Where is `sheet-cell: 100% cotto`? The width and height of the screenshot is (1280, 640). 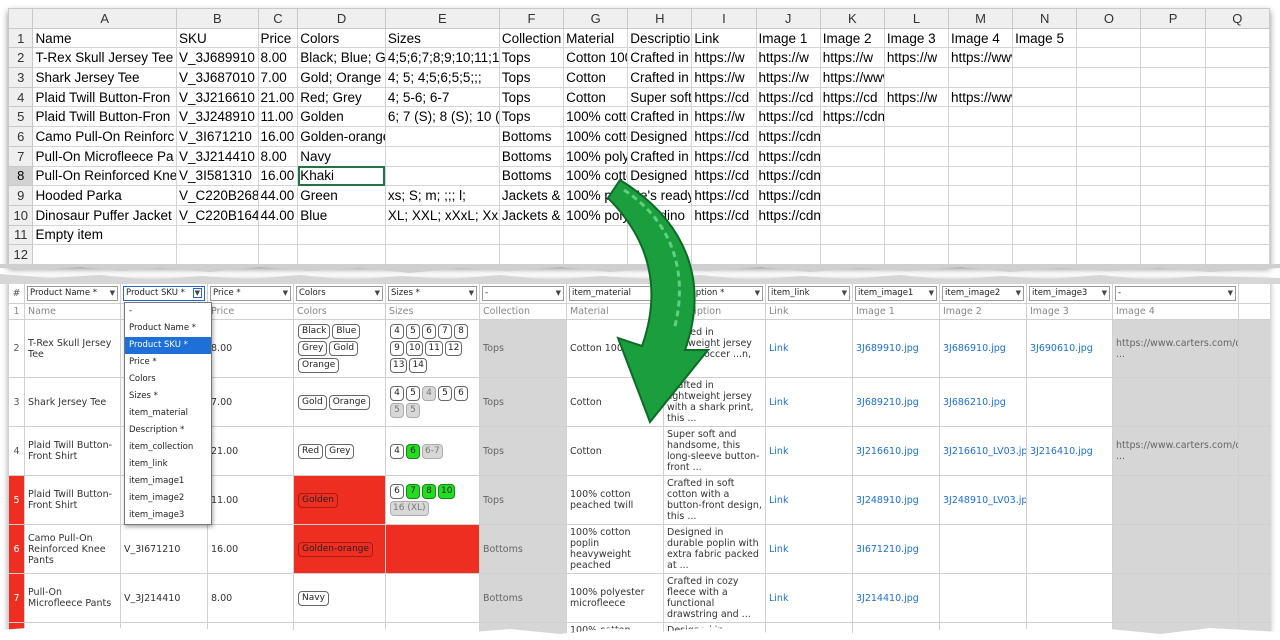 sheet-cell: 100% cotto is located at coordinates (596, 117).